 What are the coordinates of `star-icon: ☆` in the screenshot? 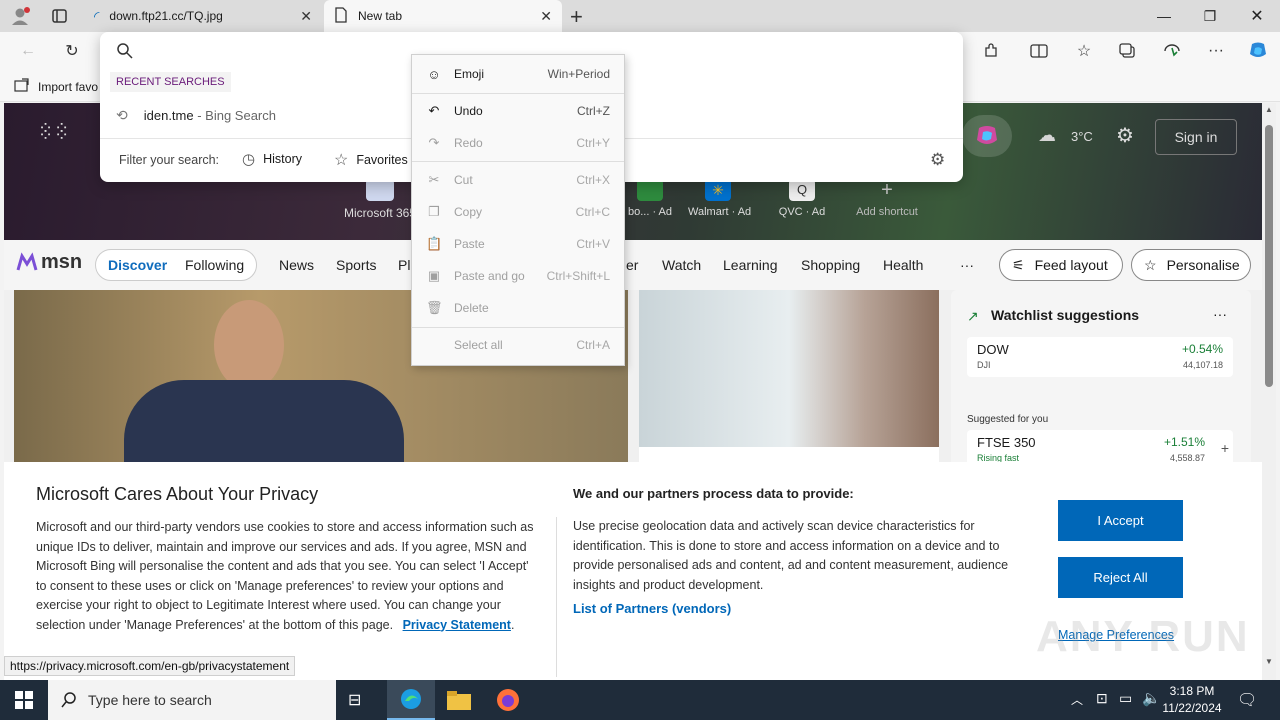 It's located at (341, 160).